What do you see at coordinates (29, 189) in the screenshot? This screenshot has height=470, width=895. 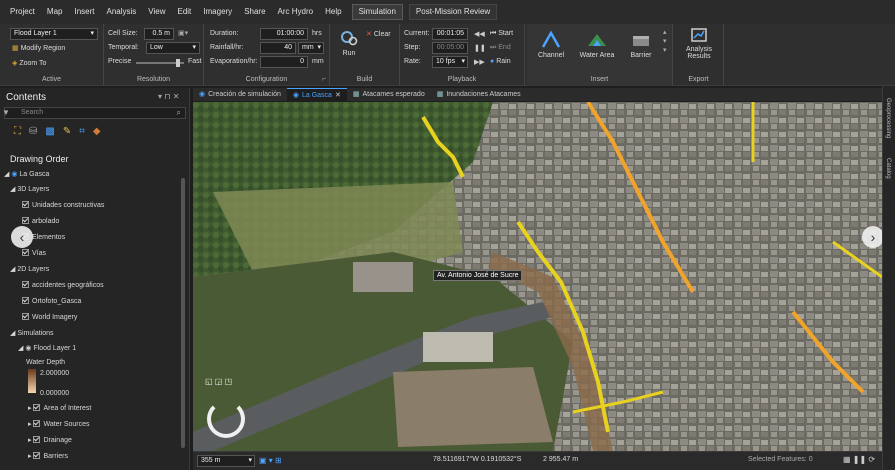 I see `group-3d-layers: ◢ 3D Layers` at bounding box center [29, 189].